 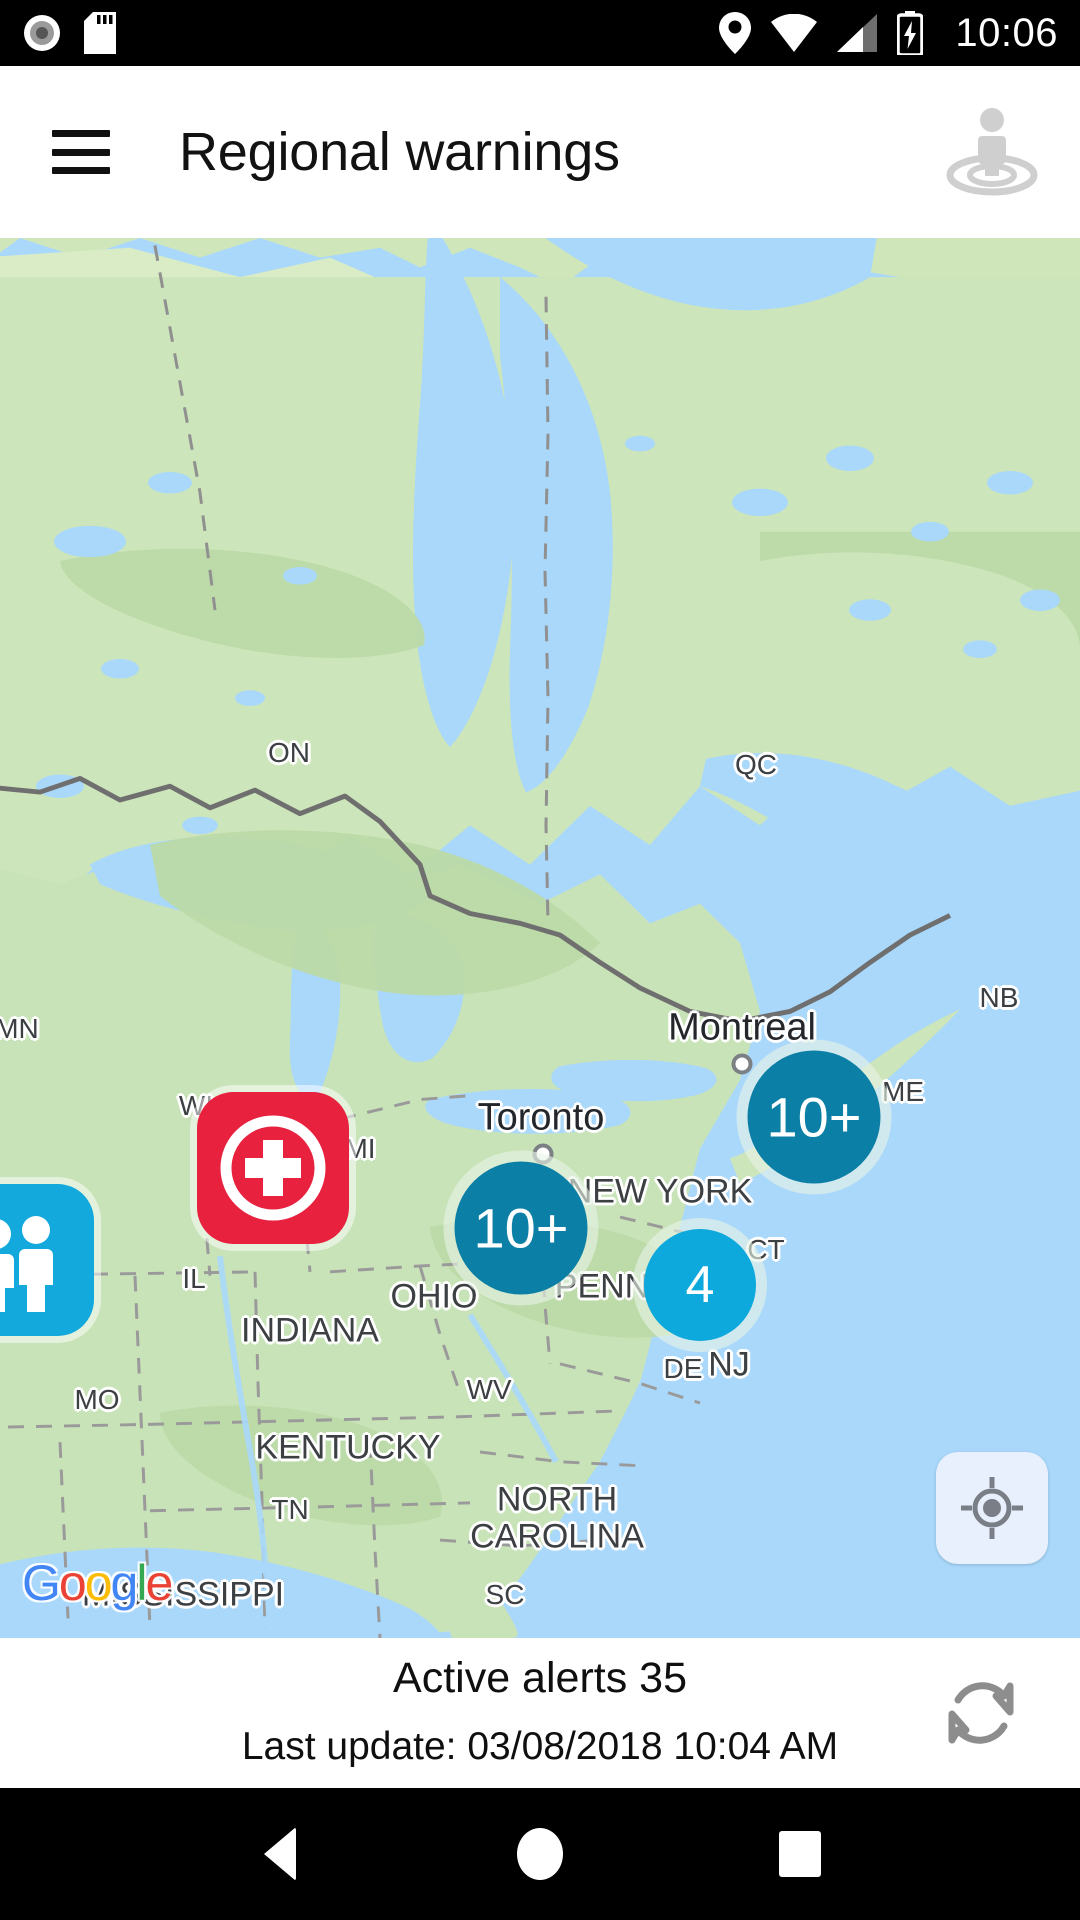 I want to click on shelter-people-marker, so click(x=47, y=1260).